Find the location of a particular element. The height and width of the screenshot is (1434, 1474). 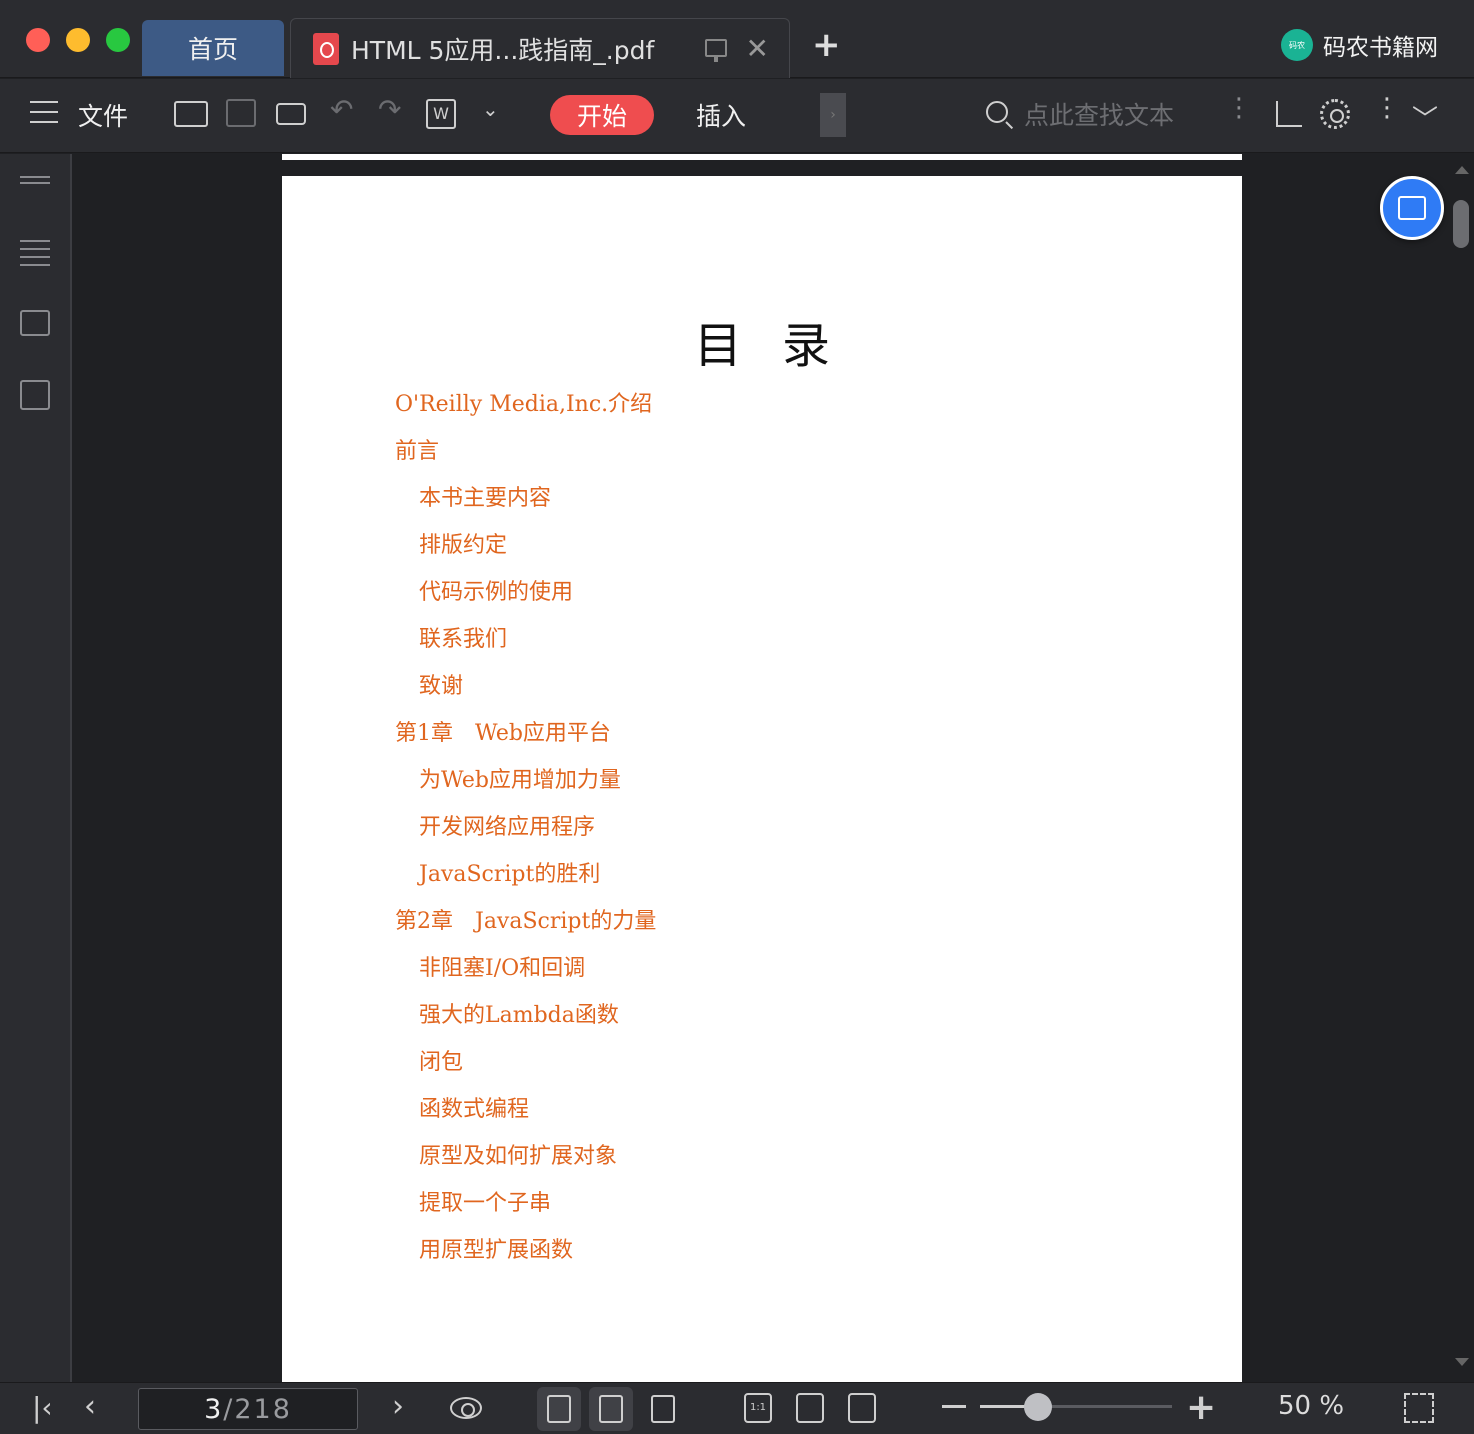

toc-link: O'Reilly Media,Inc.介绍 is located at coordinates (525, 413).